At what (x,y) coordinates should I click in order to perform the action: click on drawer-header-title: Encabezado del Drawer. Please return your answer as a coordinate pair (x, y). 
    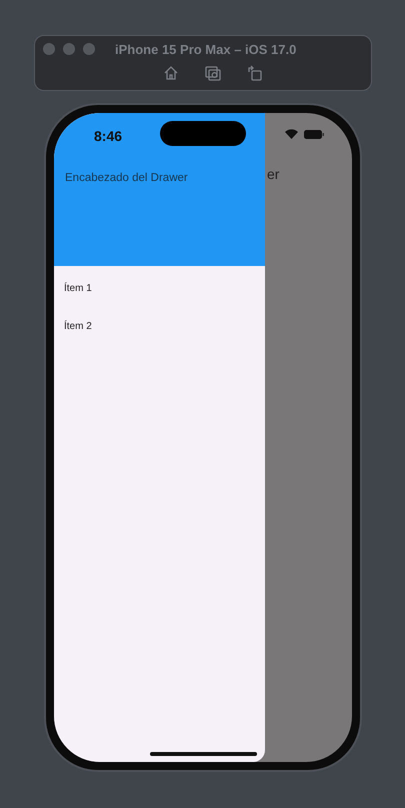
    Looking at the image, I should click on (126, 178).